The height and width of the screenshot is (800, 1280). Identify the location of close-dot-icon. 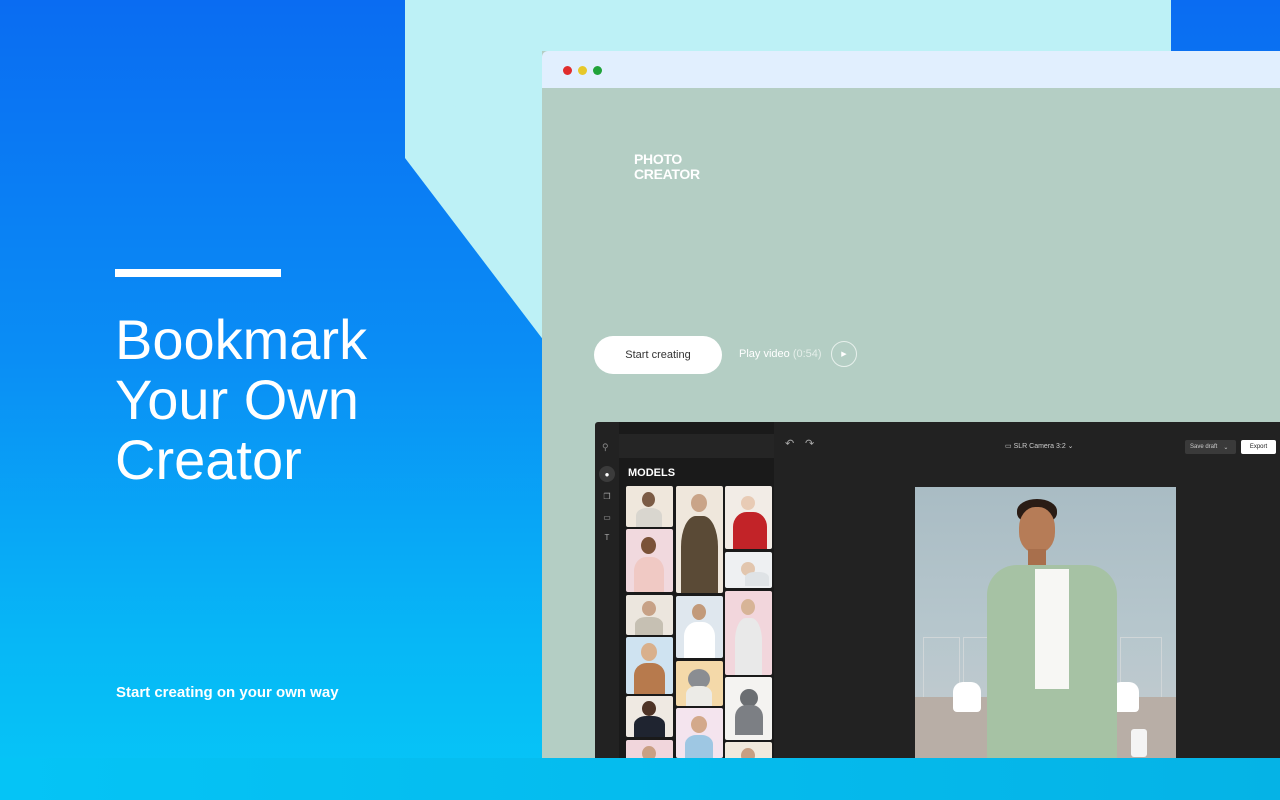
(567, 70).